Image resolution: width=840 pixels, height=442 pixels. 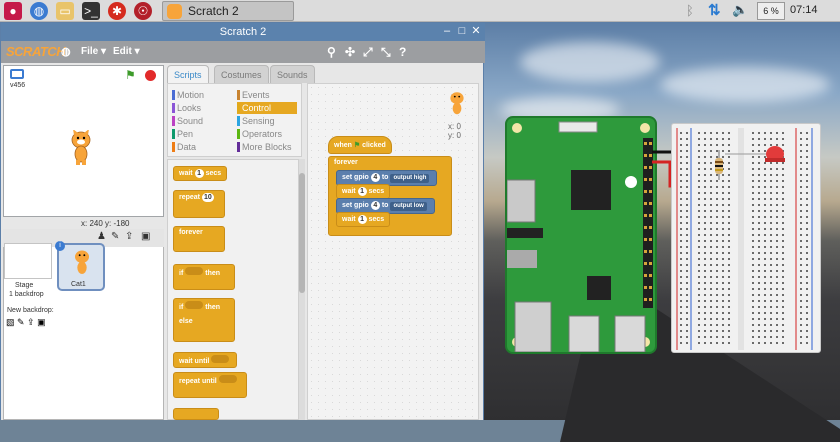 I want to click on palette-wait-block: wait 1 secs, so click(x=200, y=173).